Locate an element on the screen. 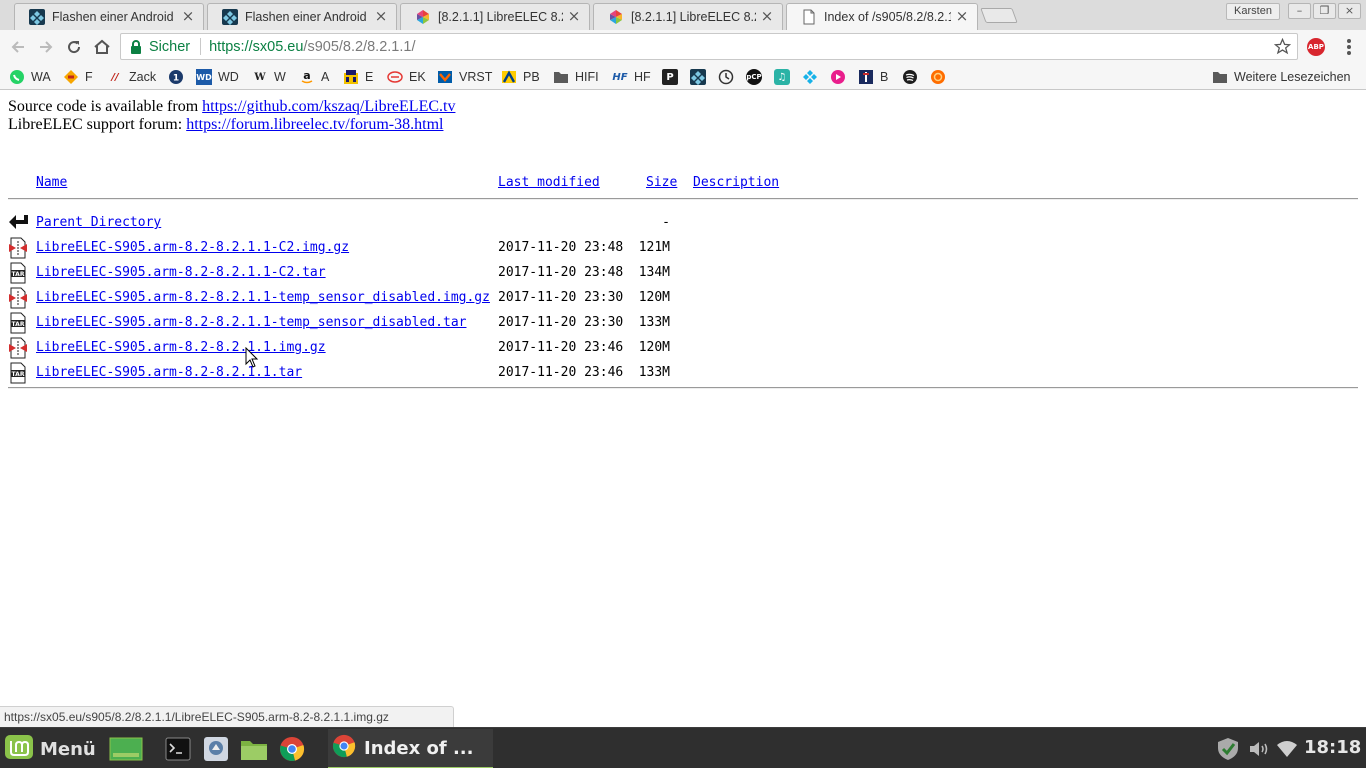 The image size is (1366, 768). bookmark-ek: EK is located at coordinates (406, 77).